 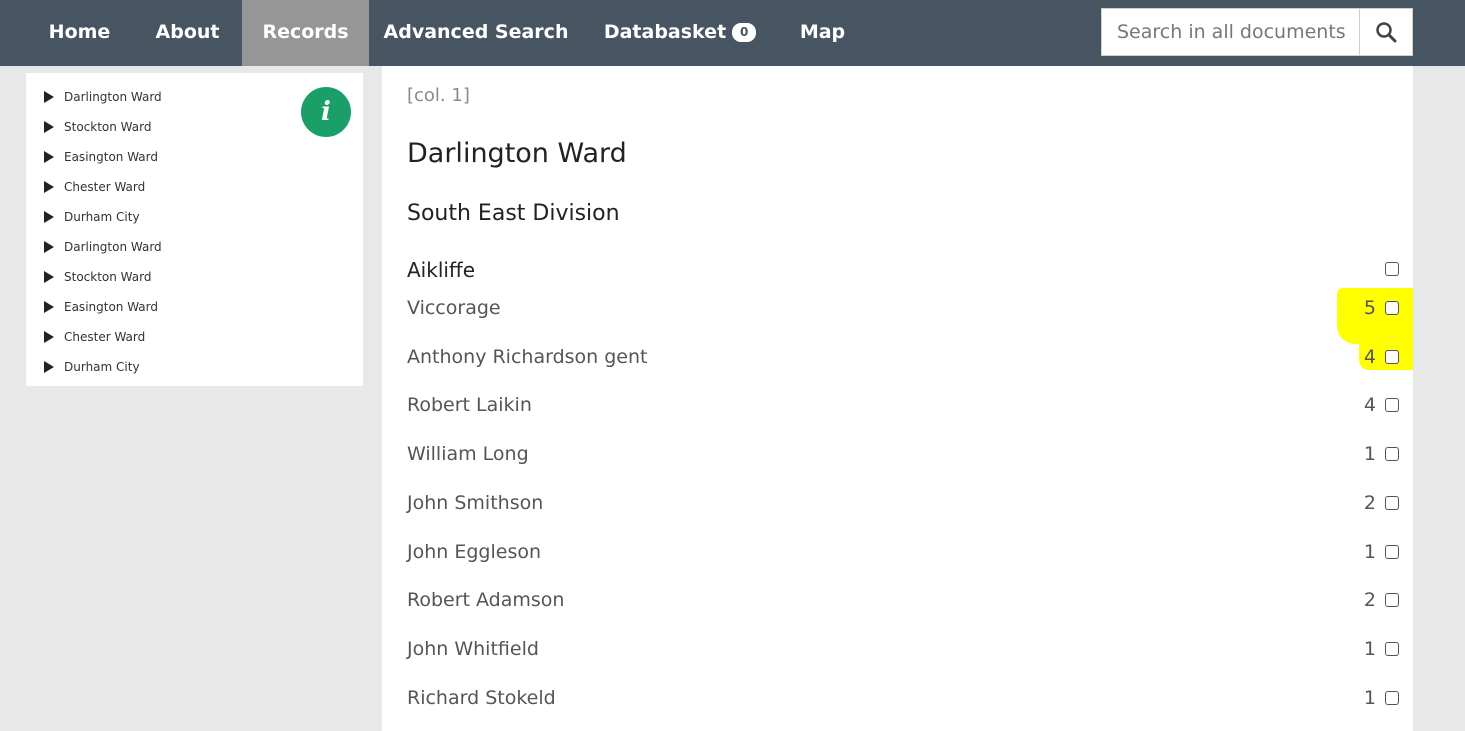 I want to click on info-icon: i, so click(x=326, y=112).